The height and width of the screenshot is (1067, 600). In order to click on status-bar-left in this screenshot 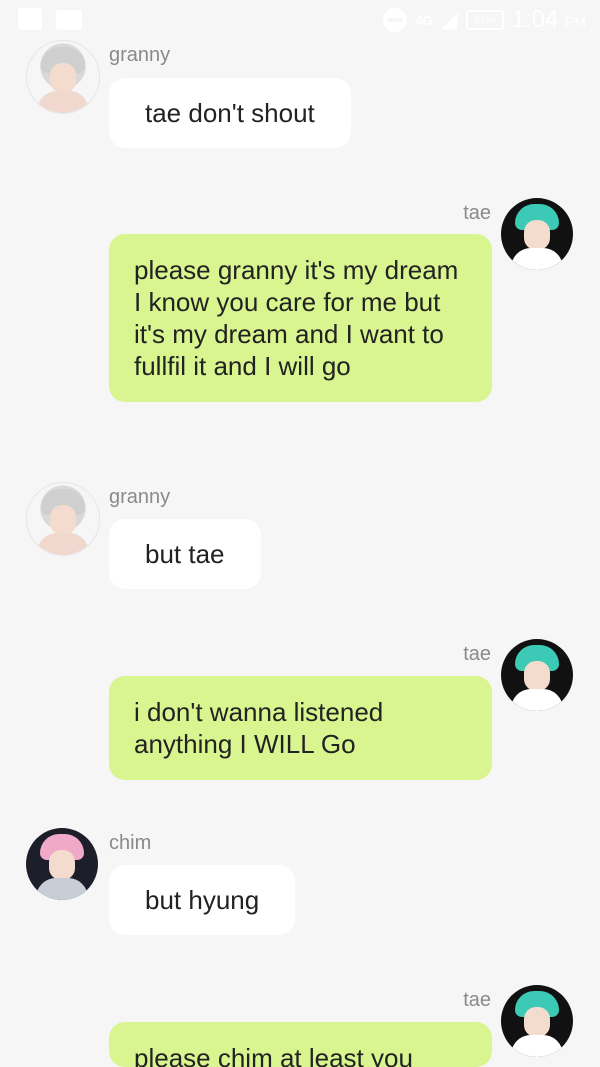, I will do `click(50, 19)`.